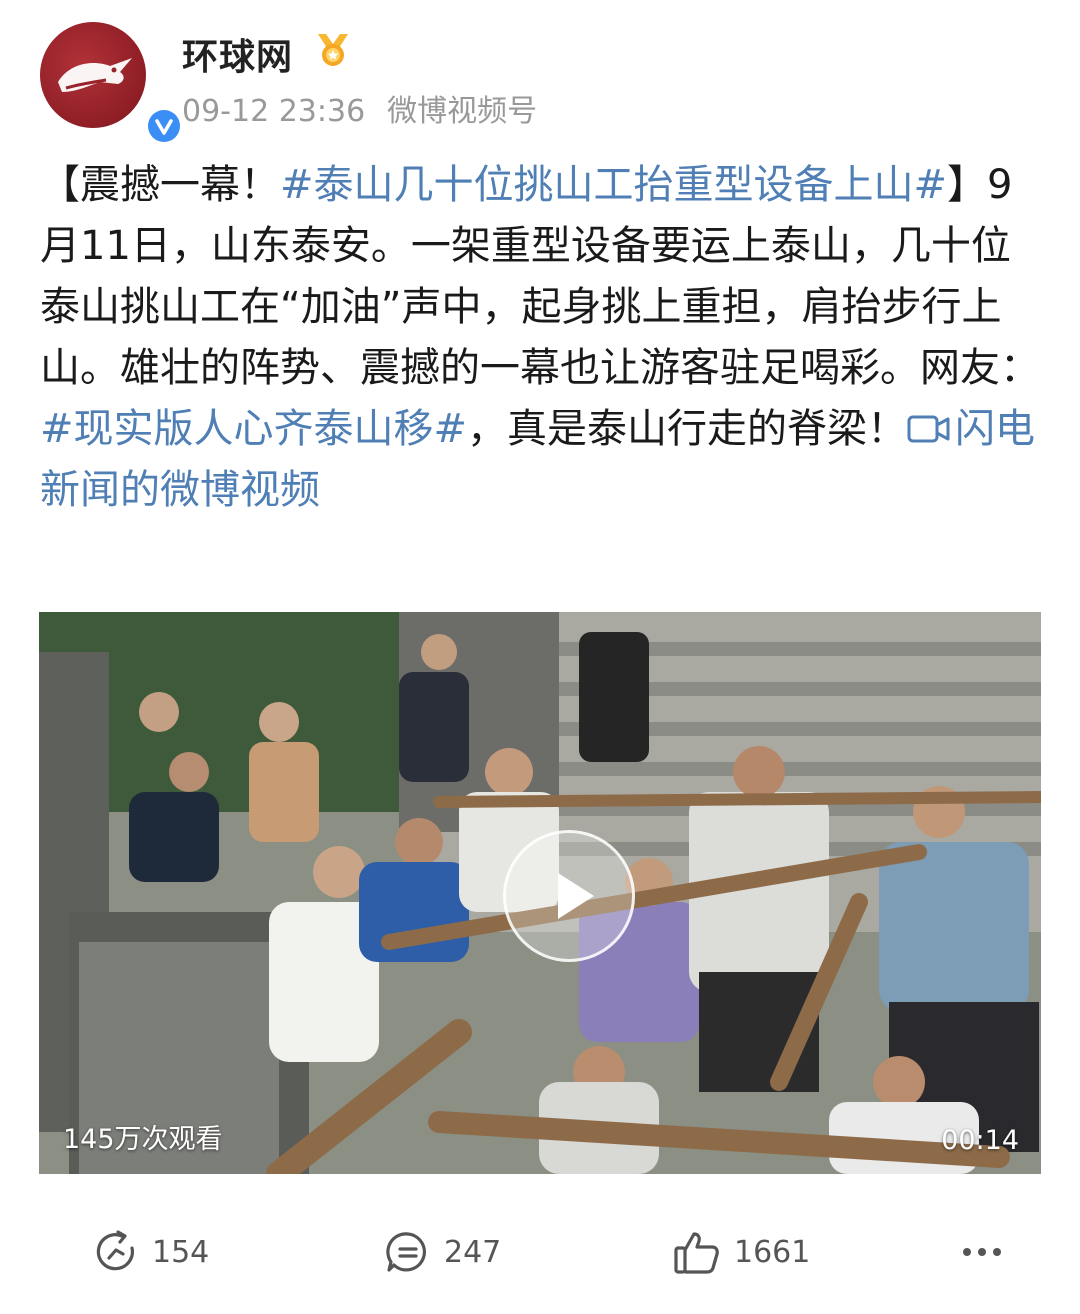  I want to click on avatar, so click(112, 84).